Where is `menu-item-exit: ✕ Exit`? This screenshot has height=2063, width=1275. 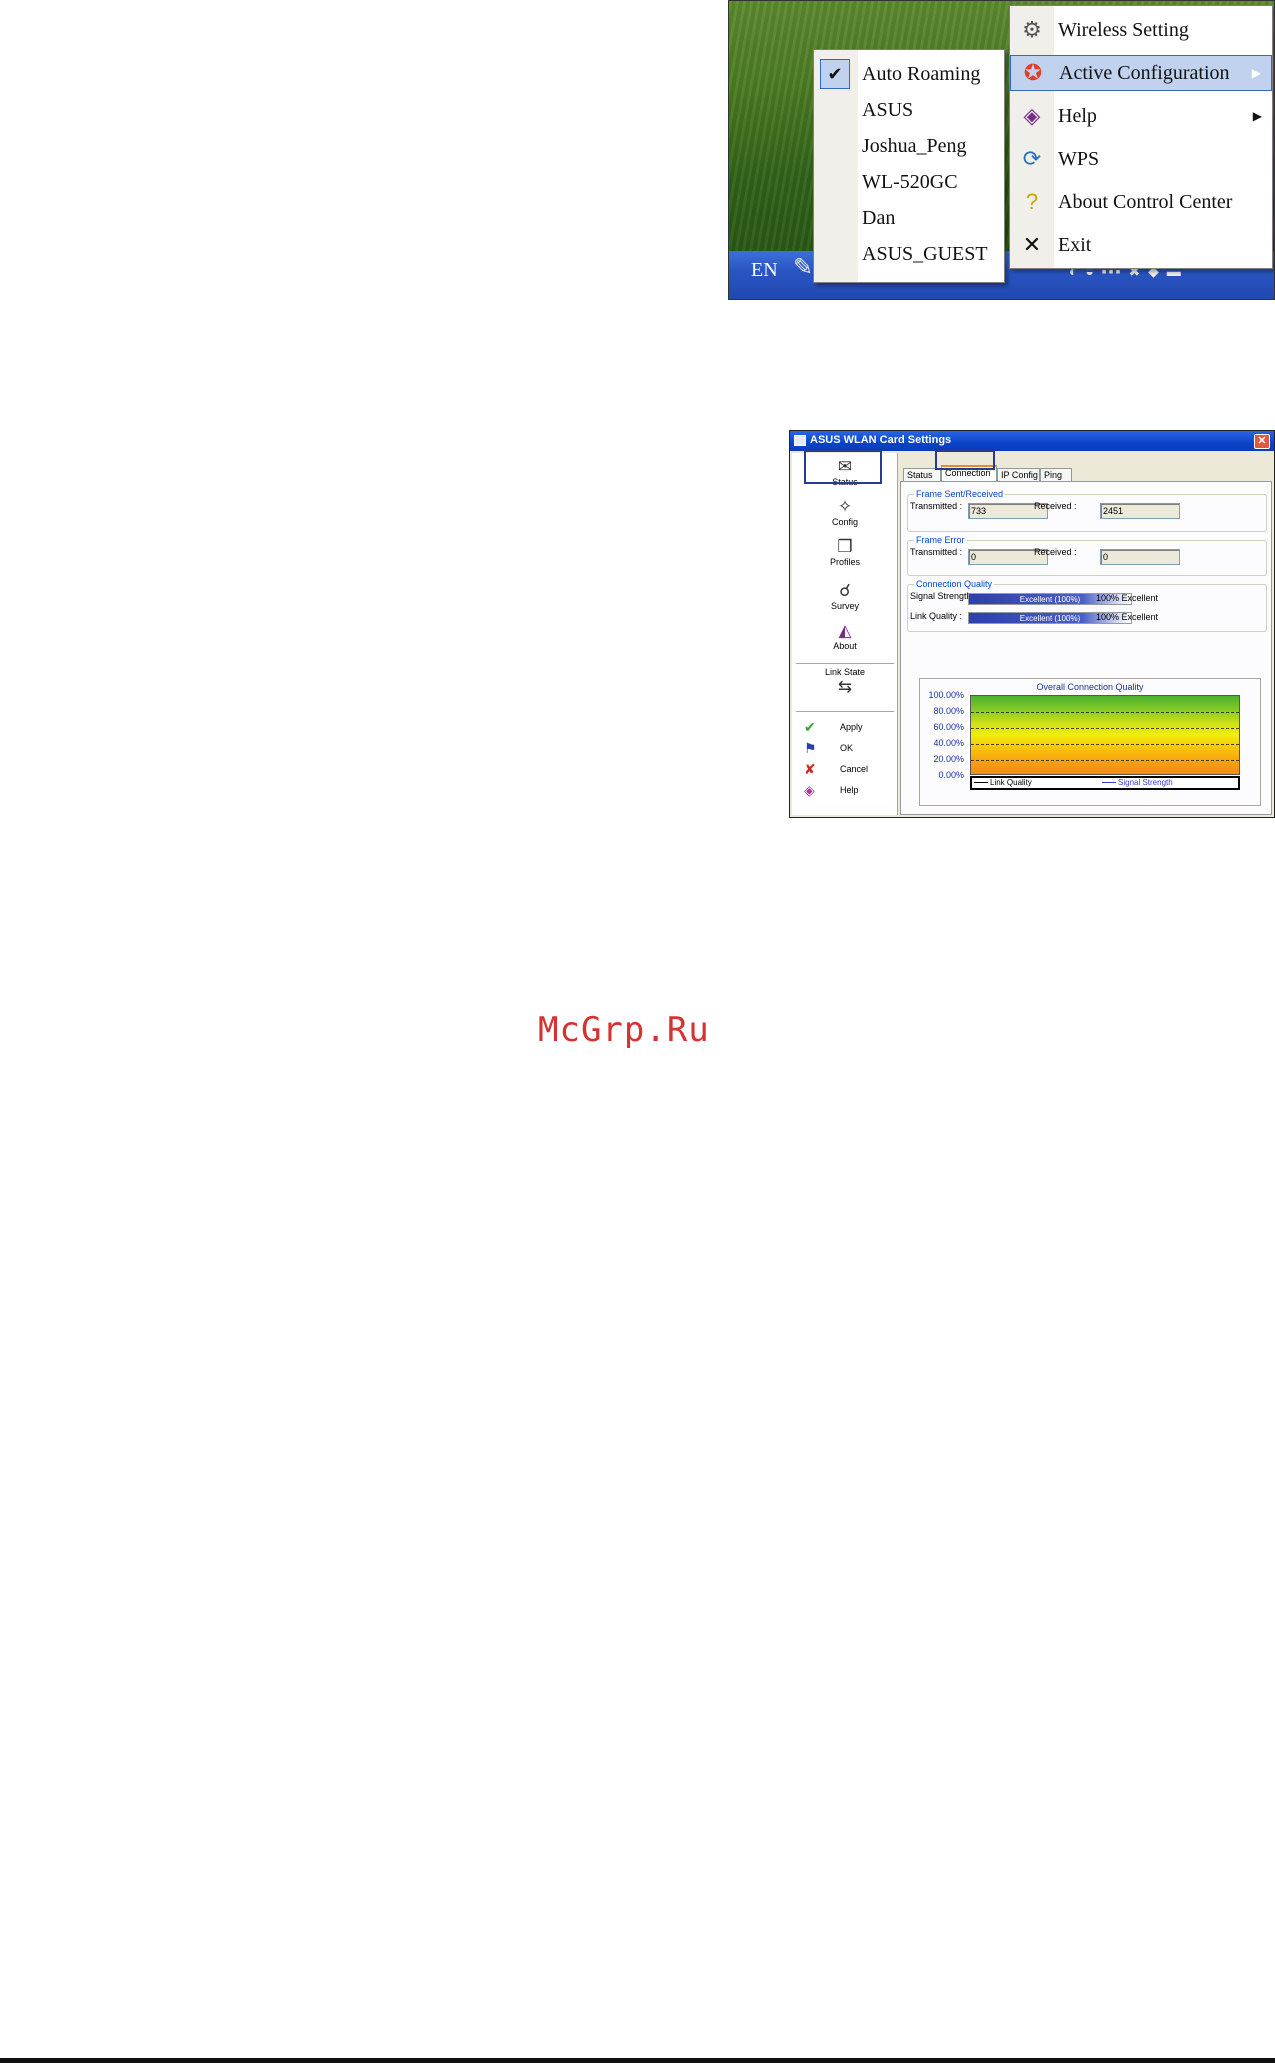
menu-item-exit: ✕ Exit is located at coordinates (1141, 245).